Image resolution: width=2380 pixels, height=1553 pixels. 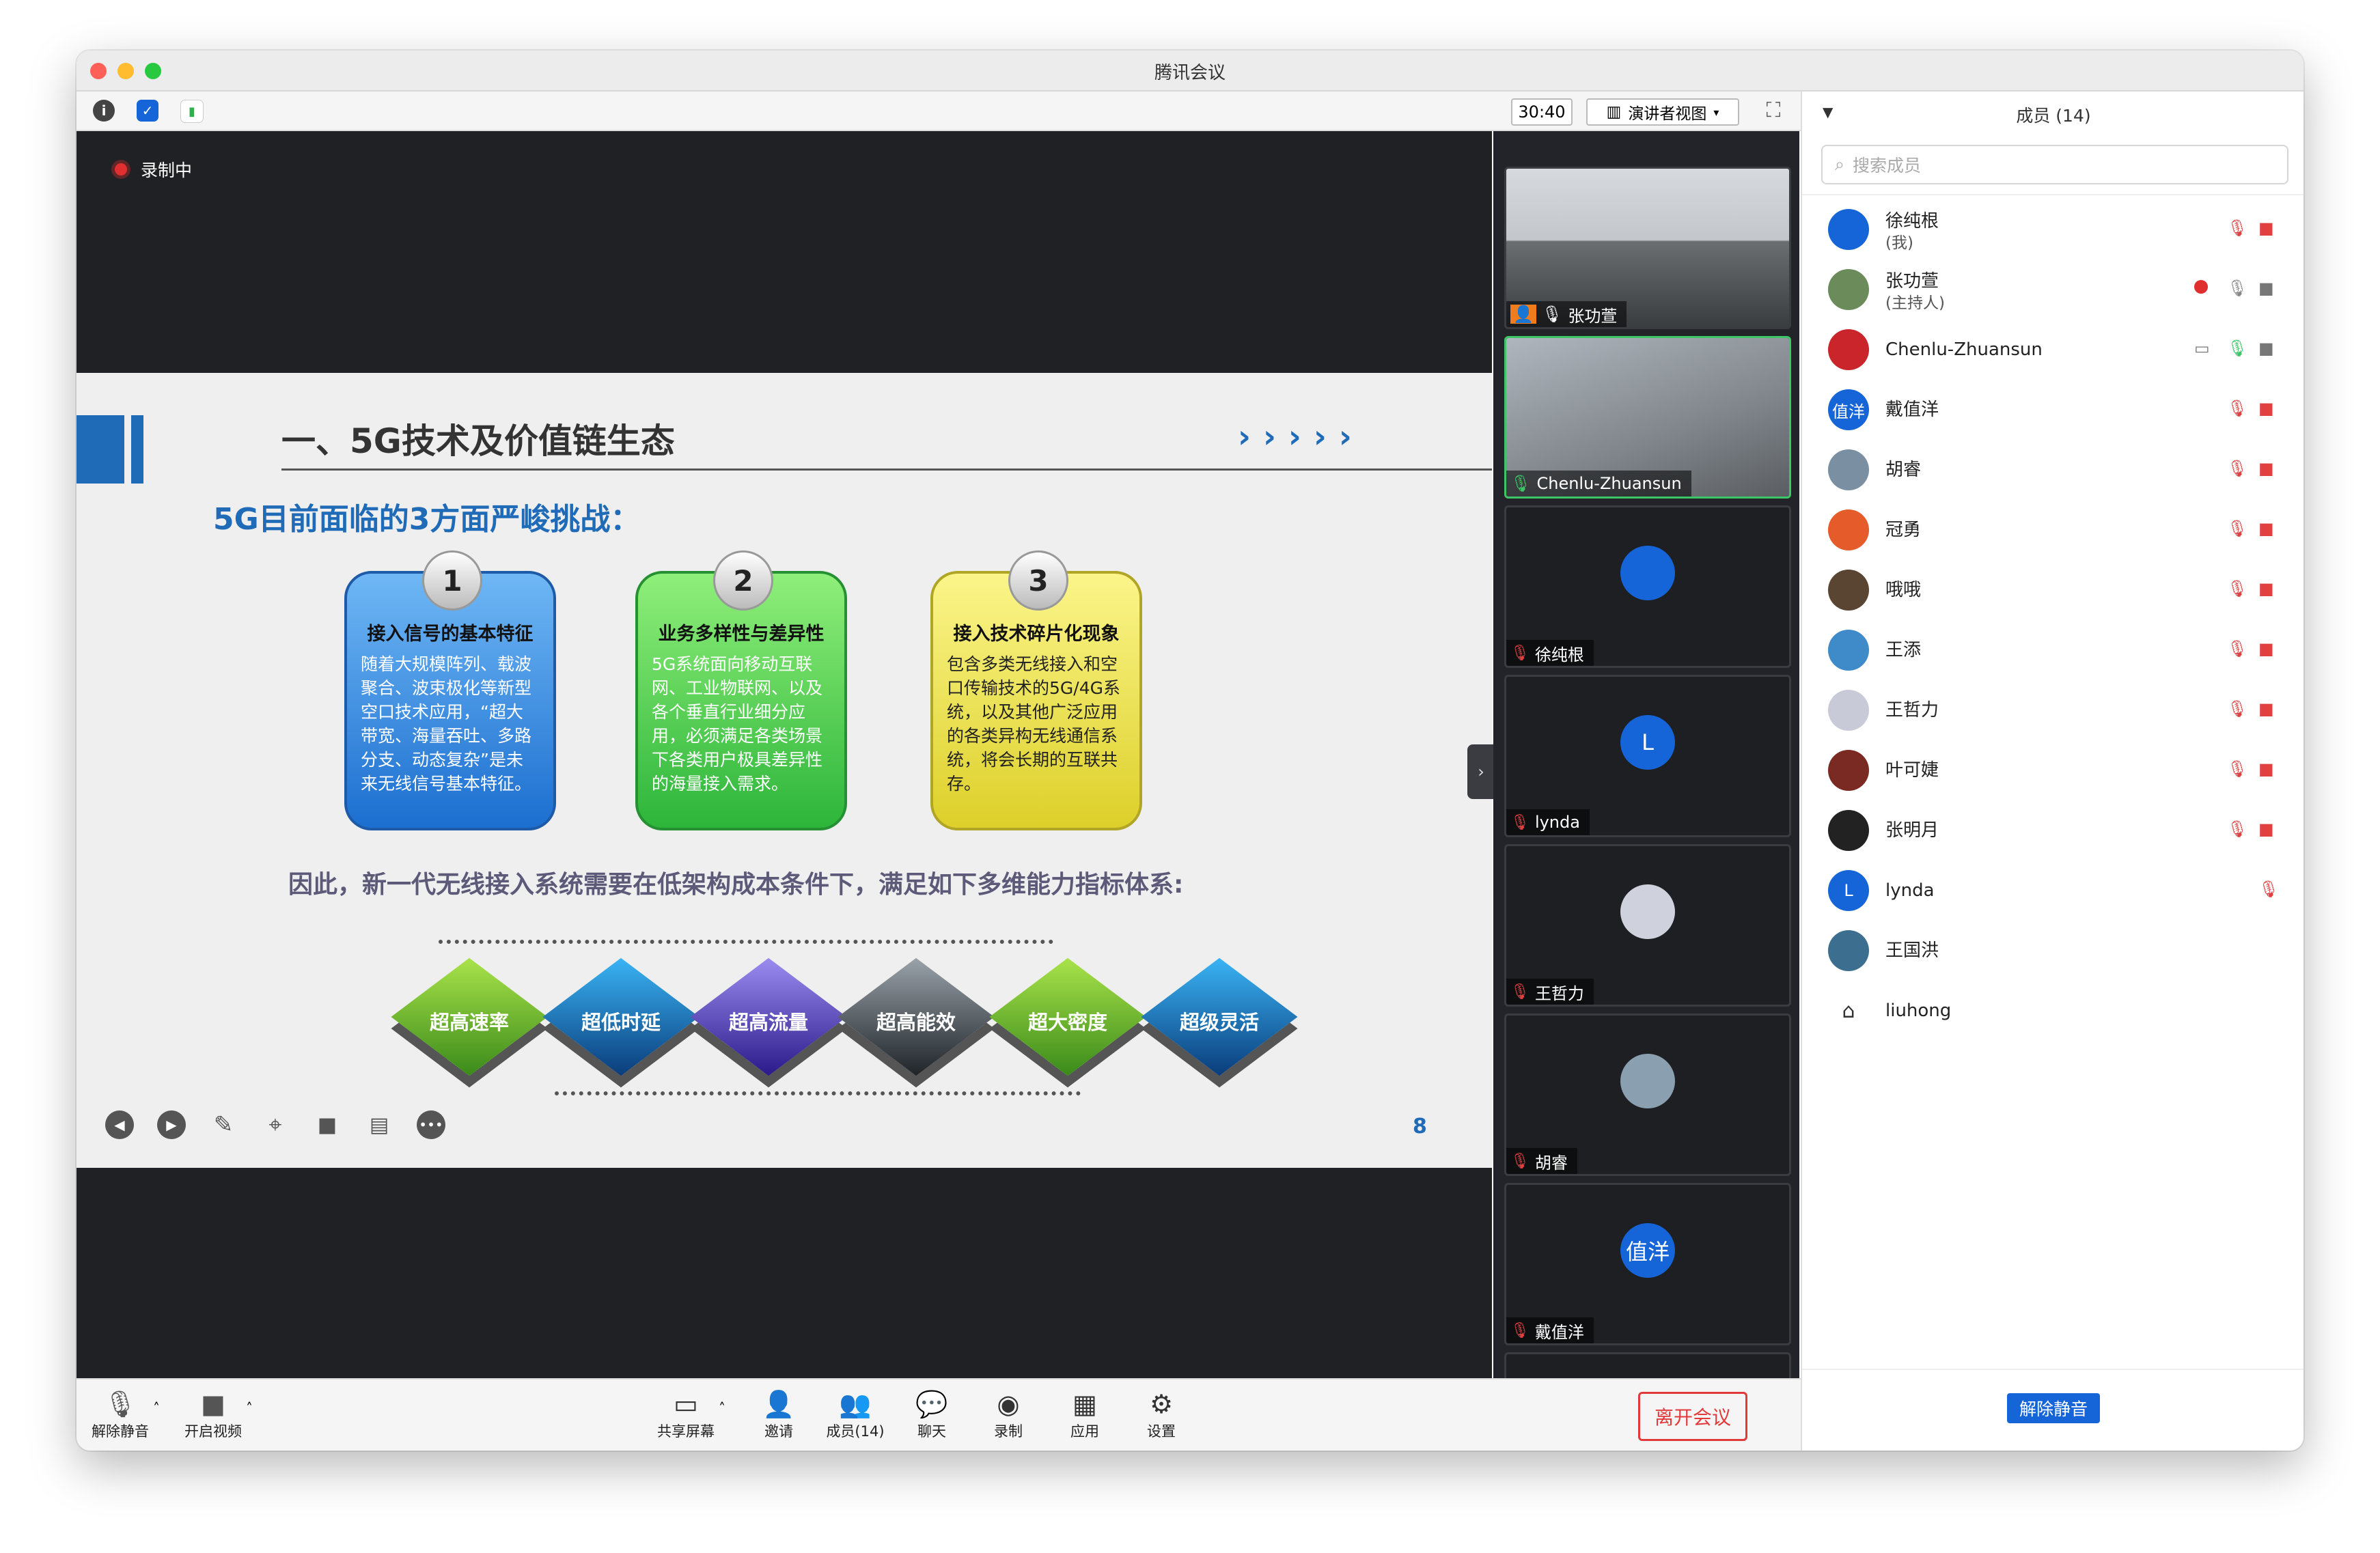 I want to click on info-icon: i, so click(x=104, y=111).